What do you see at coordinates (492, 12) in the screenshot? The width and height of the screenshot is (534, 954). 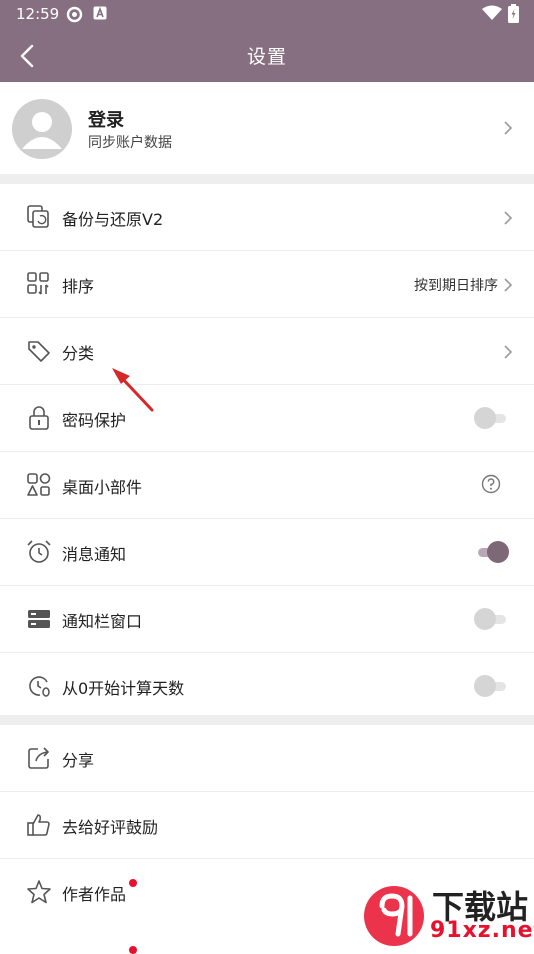 I see `wifi-icon` at bounding box center [492, 12].